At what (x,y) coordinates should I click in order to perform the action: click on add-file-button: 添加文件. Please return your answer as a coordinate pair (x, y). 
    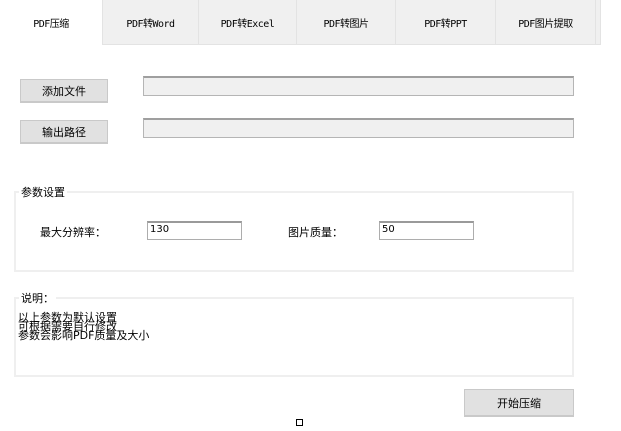
    Looking at the image, I should click on (64, 91).